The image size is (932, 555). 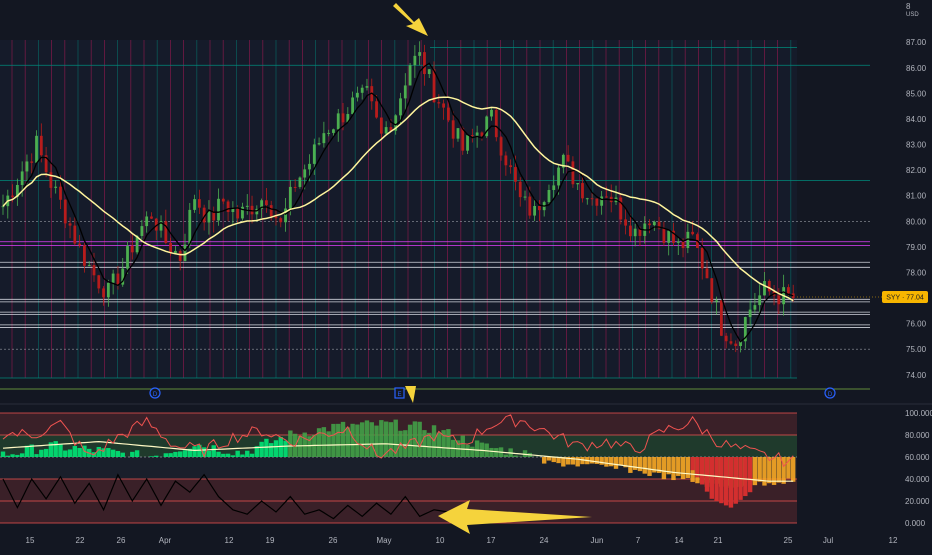 I want to click on time-tick: 12, so click(x=229, y=540).